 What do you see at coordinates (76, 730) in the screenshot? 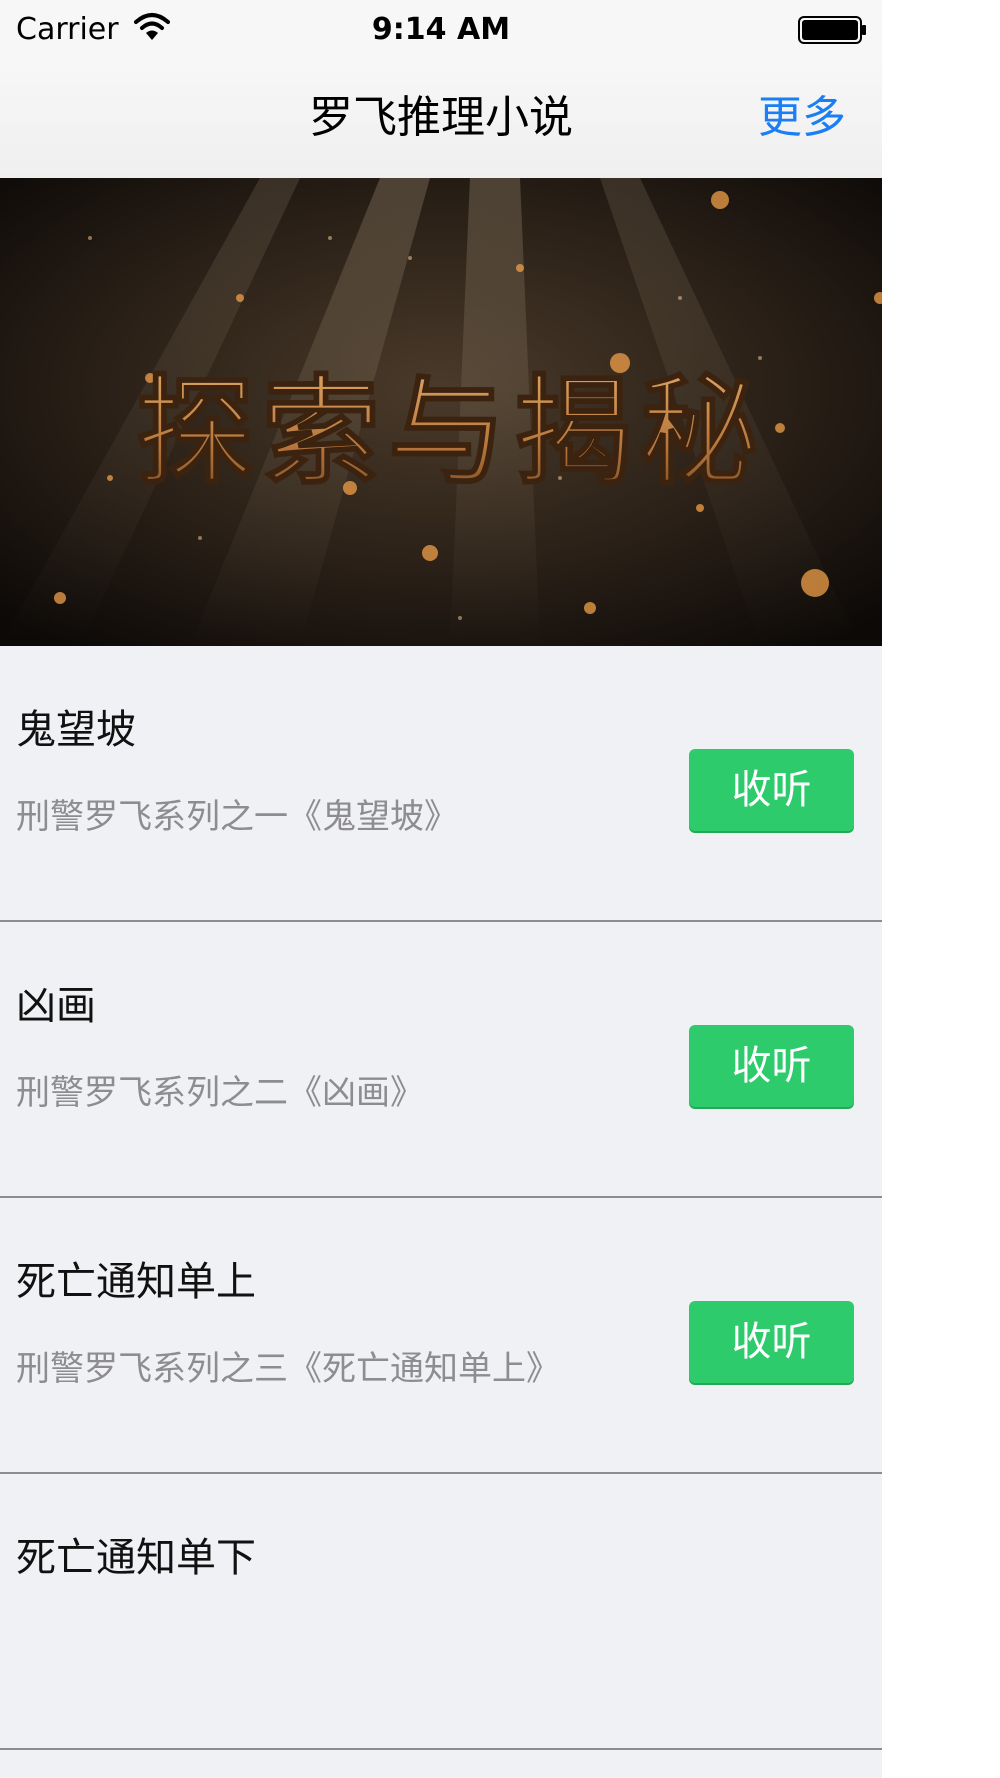
I see `book-title: 鬼望坡` at bounding box center [76, 730].